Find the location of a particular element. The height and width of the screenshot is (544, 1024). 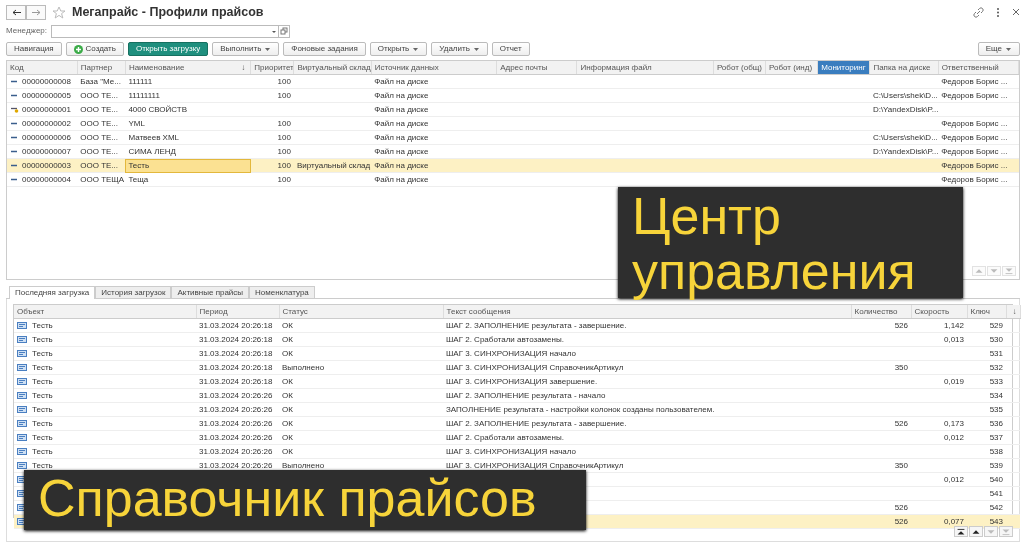

column-header: Мониторинг is located at coordinates (843, 68).